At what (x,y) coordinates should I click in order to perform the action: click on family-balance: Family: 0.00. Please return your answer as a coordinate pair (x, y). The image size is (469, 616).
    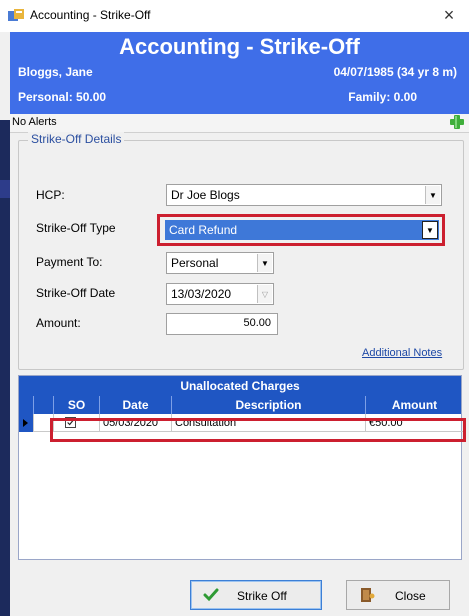
    Looking at the image, I should click on (382, 97).